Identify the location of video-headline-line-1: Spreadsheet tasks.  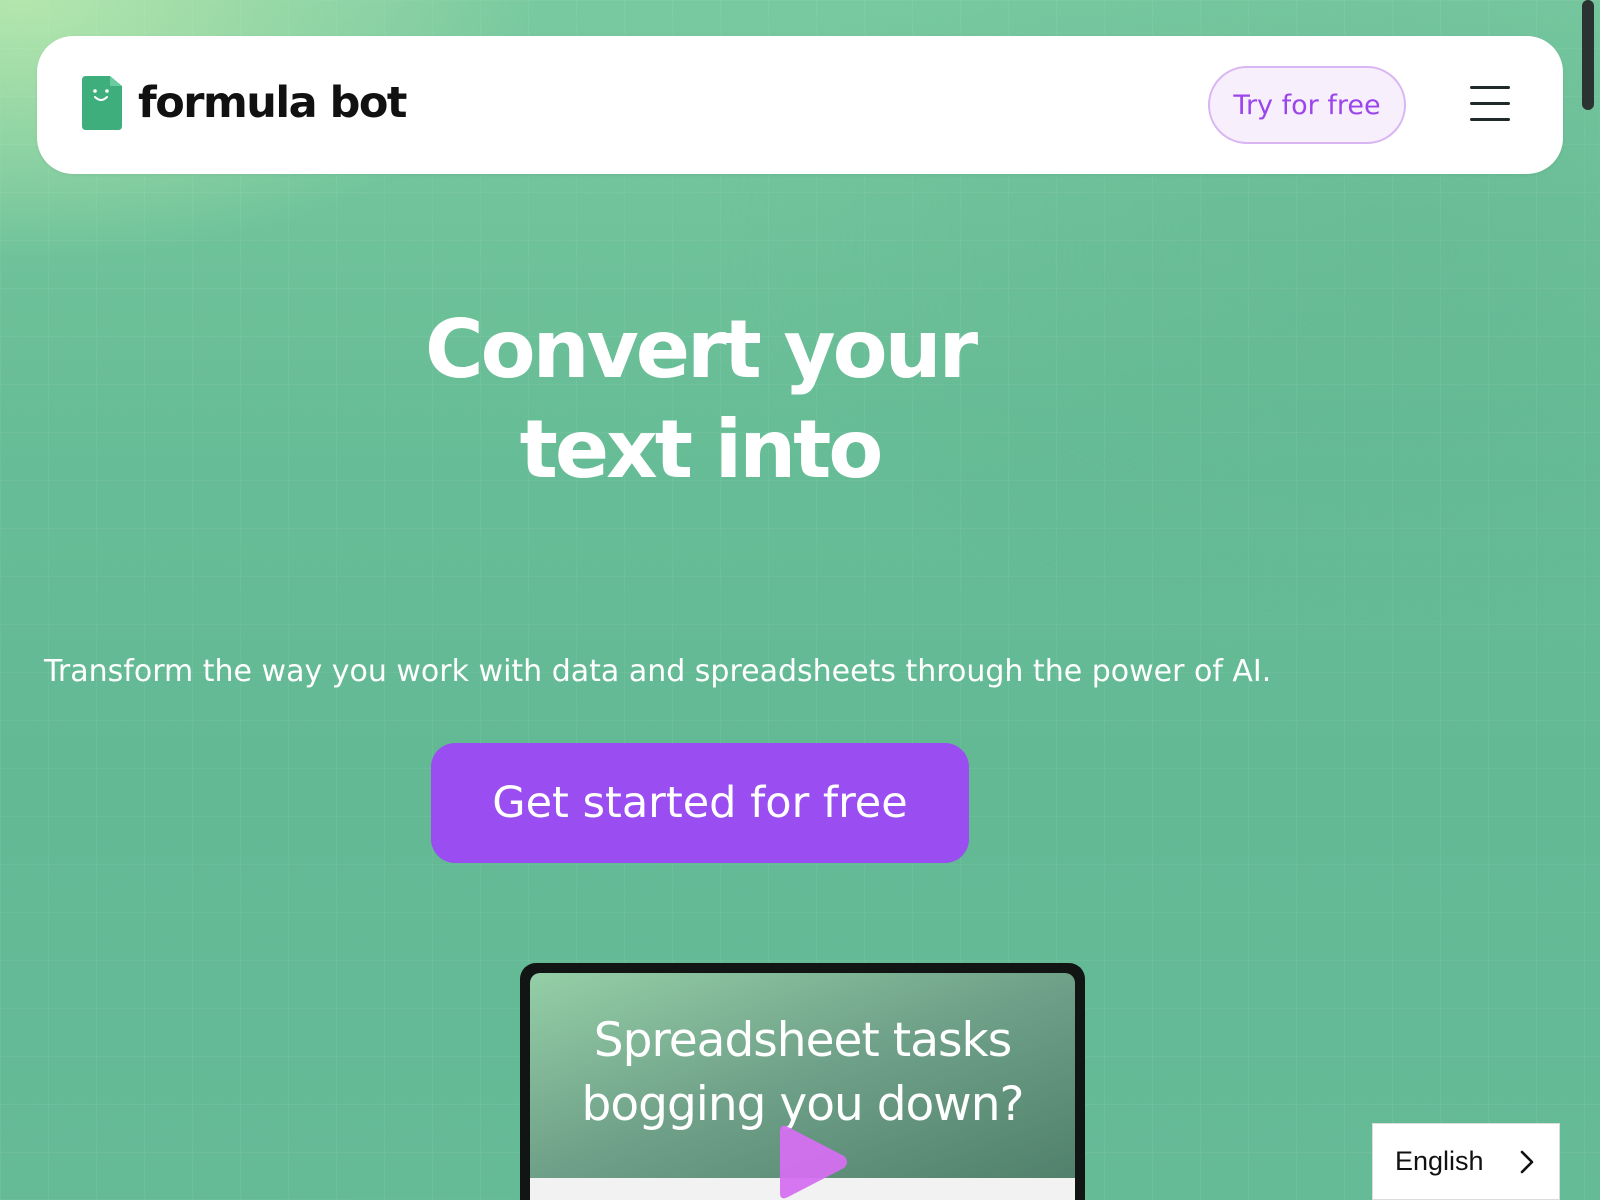
(802, 1040).